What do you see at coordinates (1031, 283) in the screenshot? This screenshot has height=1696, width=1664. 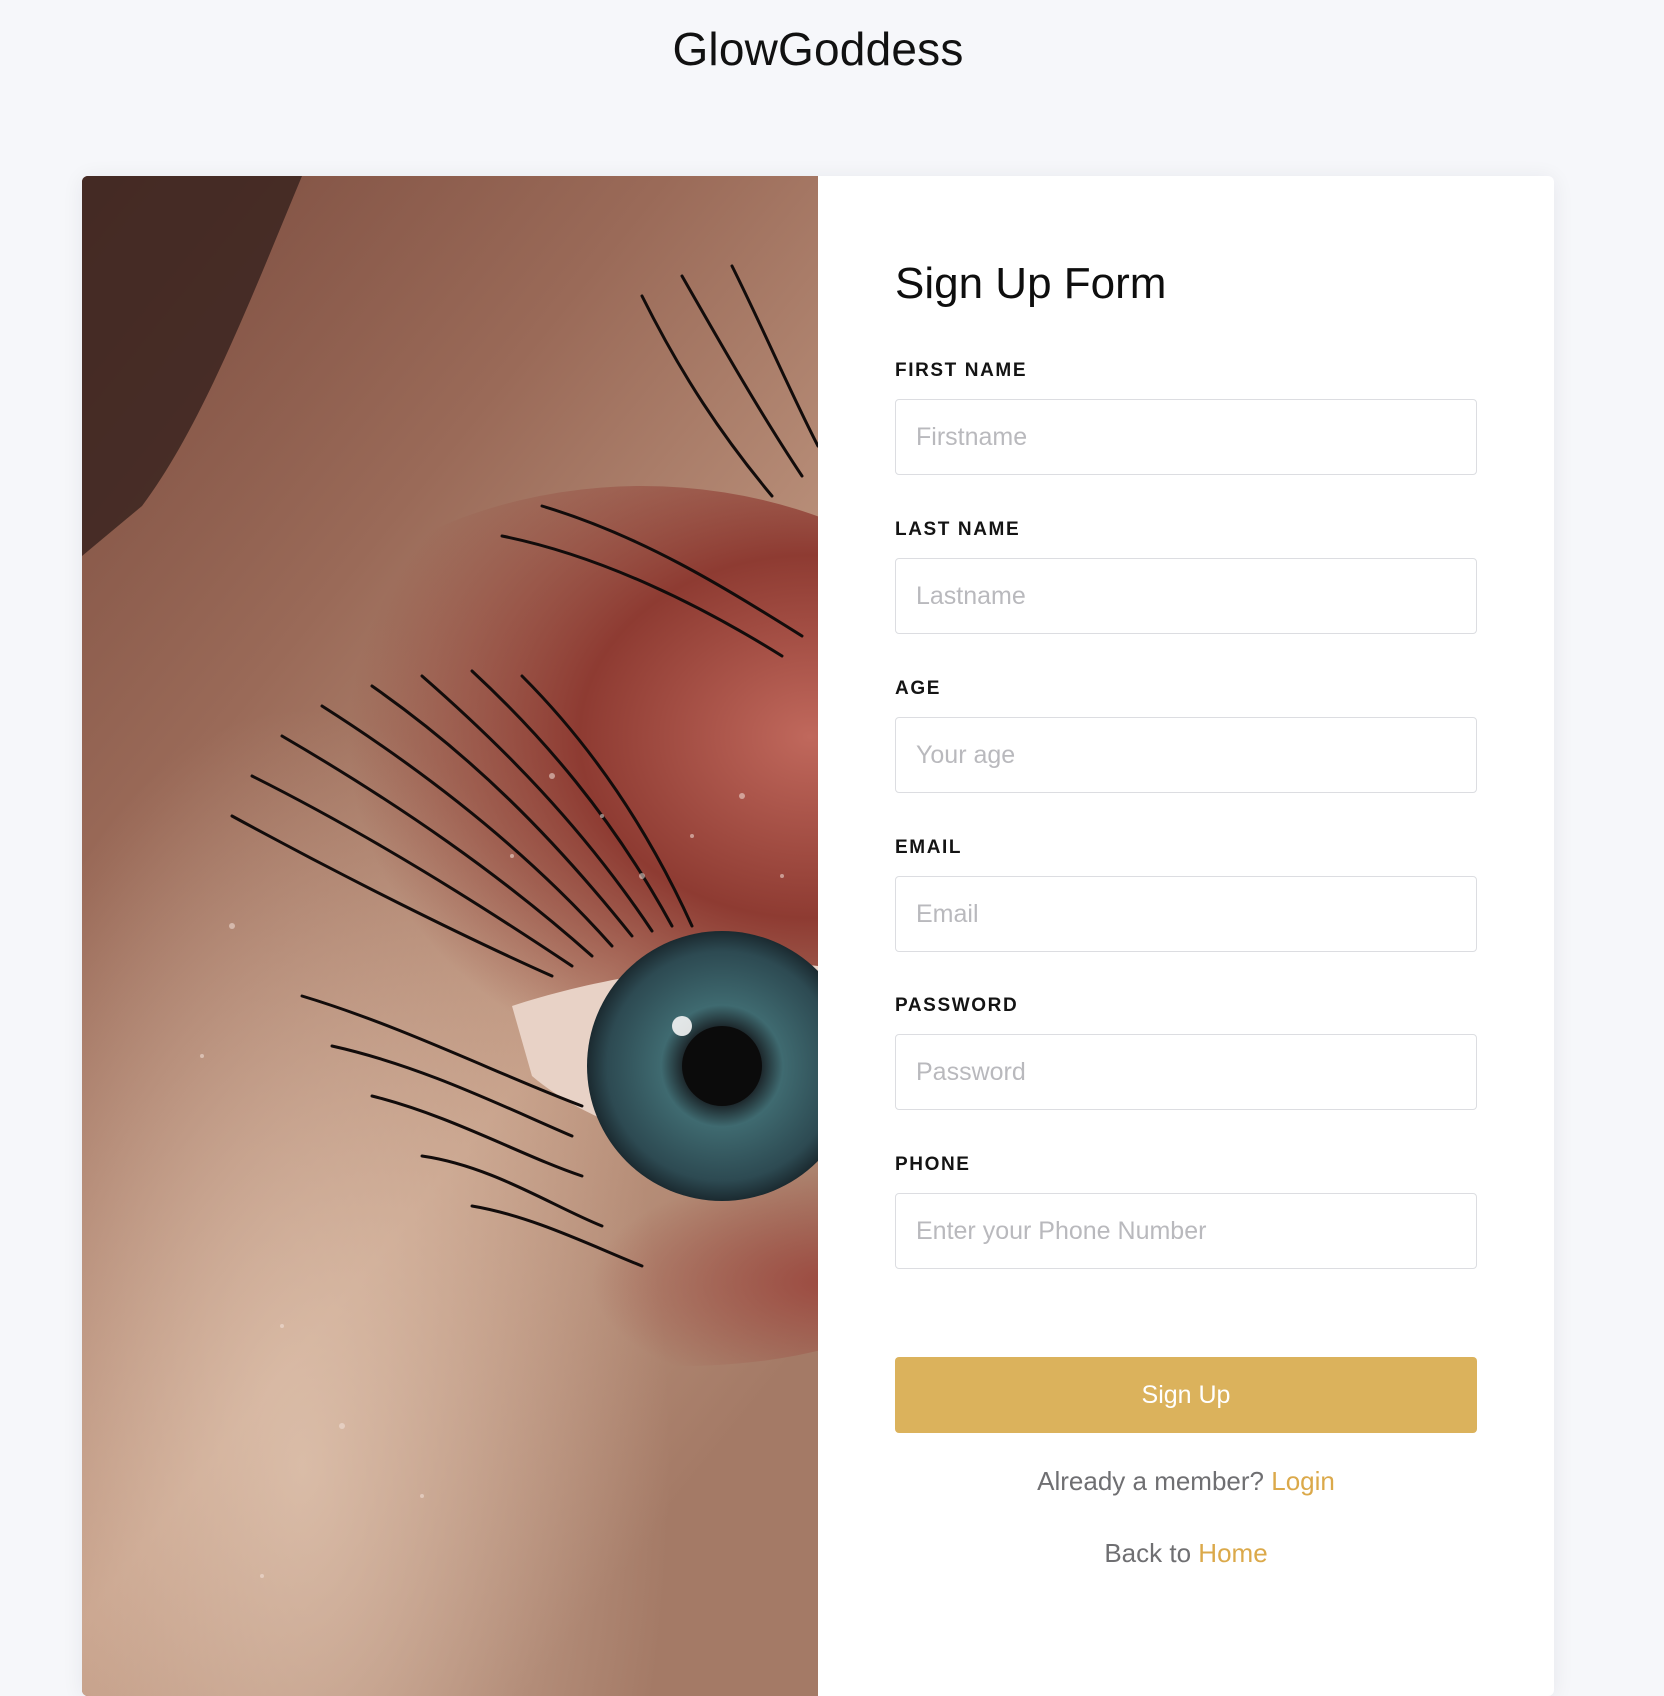 I see `form-title: Sign Up Form` at bounding box center [1031, 283].